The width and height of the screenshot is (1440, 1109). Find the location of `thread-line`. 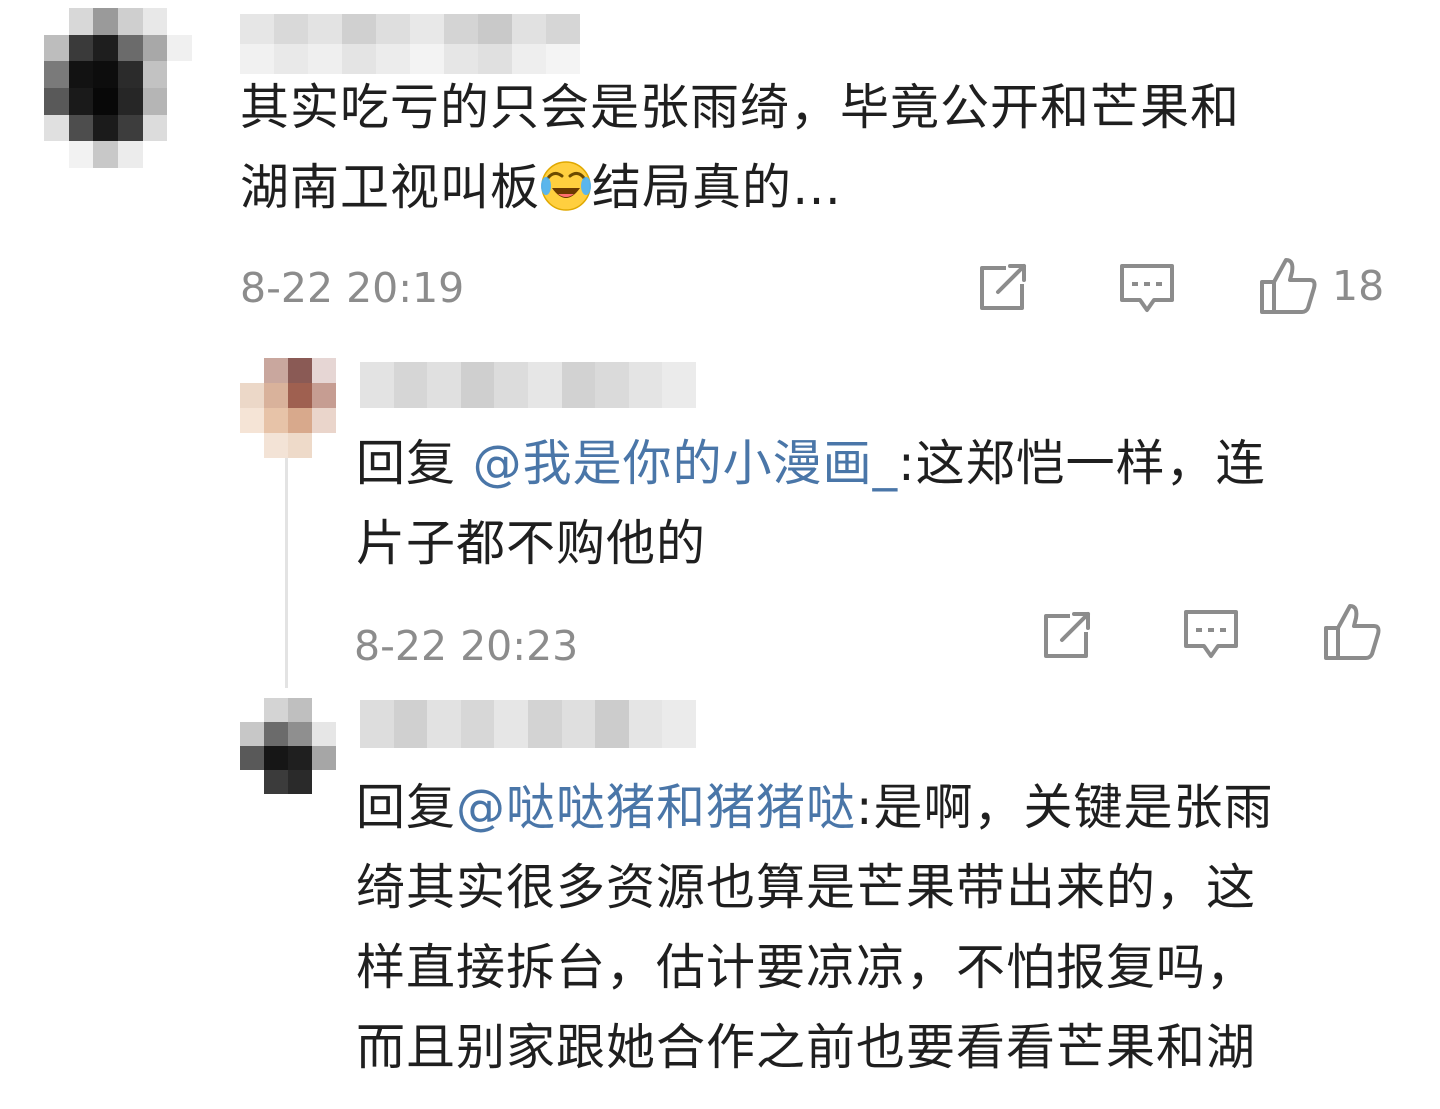

thread-line is located at coordinates (286, 563).